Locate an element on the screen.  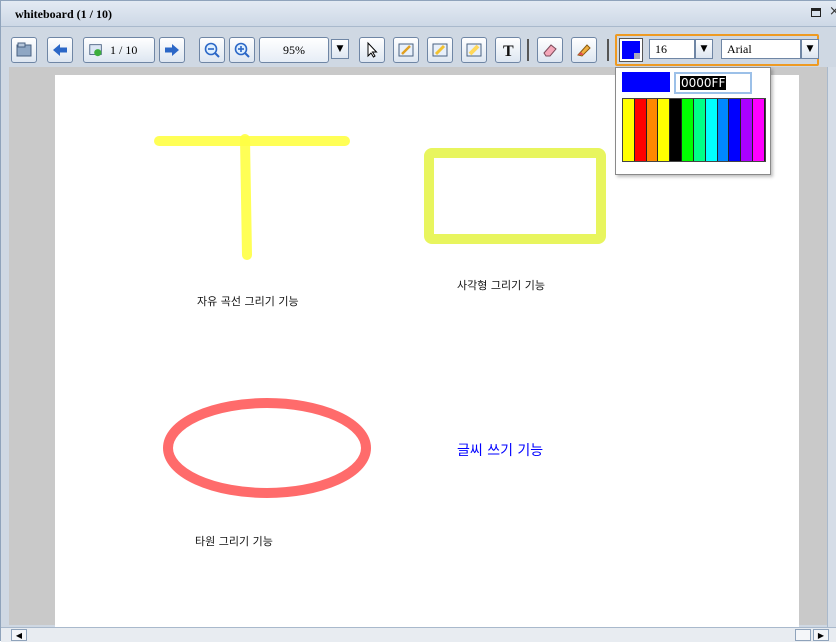
cursor-icon is located at coordinates (372, 49).